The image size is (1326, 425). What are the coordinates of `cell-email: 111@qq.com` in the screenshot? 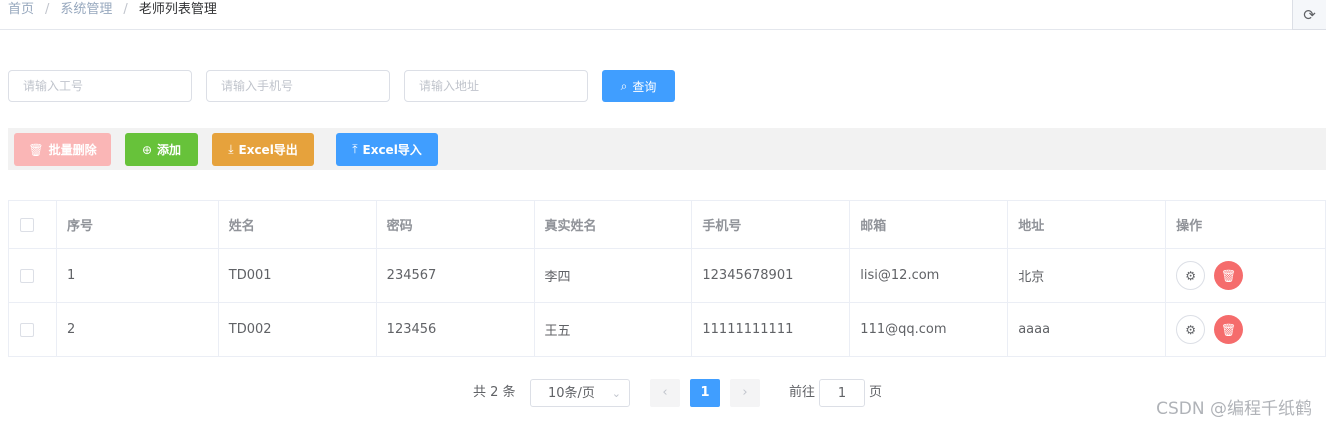 It's located at (929, 329).